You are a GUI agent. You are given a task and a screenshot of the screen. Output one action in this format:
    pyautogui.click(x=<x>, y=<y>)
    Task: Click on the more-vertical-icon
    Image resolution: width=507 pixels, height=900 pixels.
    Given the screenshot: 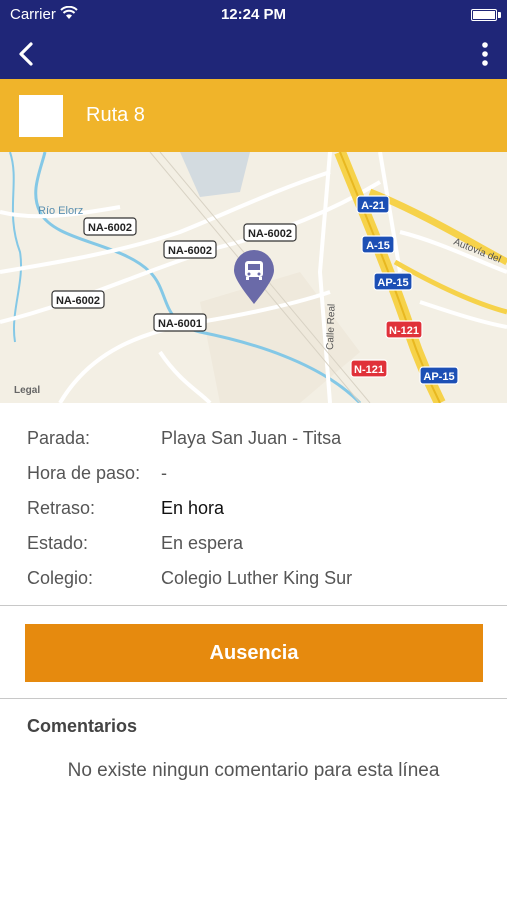 What is the action you would take?
    pyautogui.click(x=485, y=54)
    